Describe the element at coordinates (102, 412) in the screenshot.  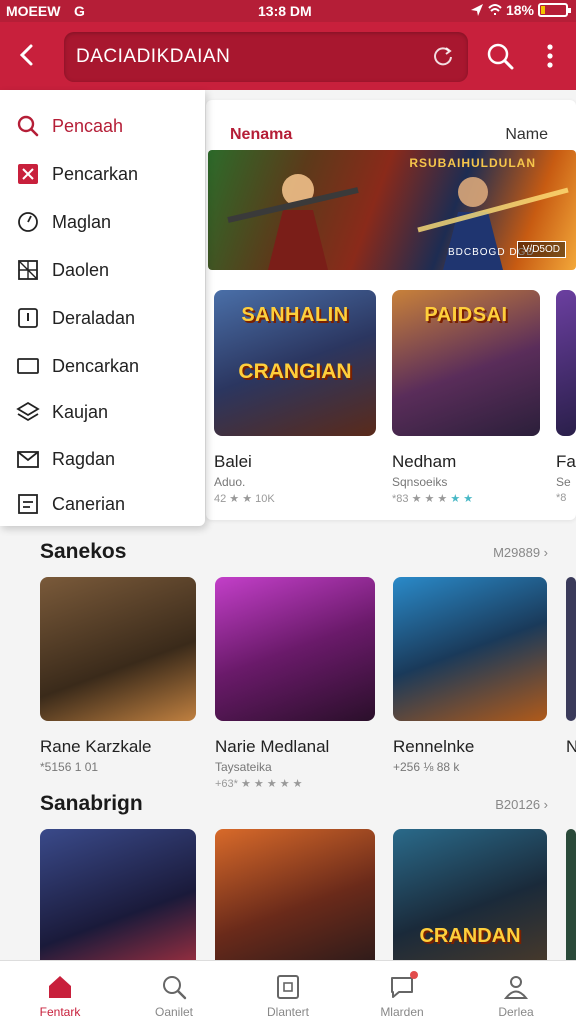
I see `menu-item-kaujan: Kaujan` at that location.